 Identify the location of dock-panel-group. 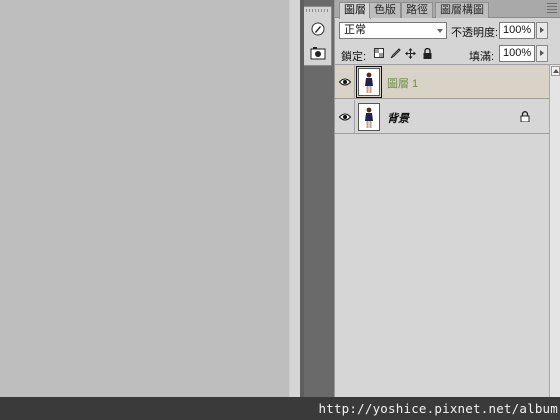
(318, 36).